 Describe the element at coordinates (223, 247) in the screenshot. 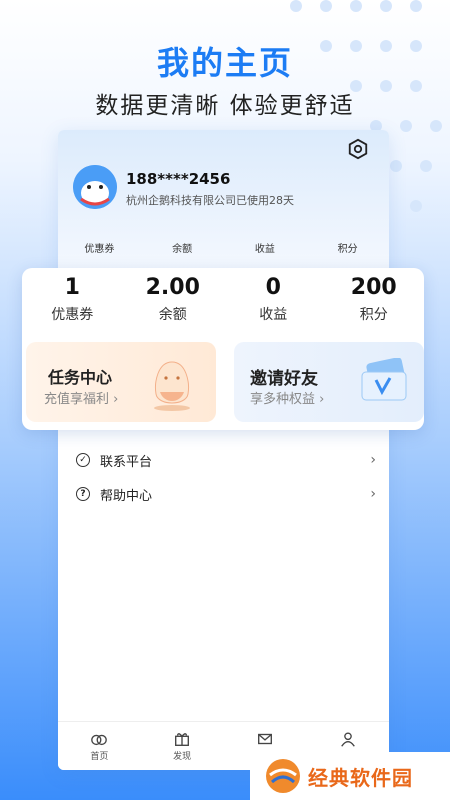

I see `mini-stats-row: 优惠券 余额 收益 积分` at that location.